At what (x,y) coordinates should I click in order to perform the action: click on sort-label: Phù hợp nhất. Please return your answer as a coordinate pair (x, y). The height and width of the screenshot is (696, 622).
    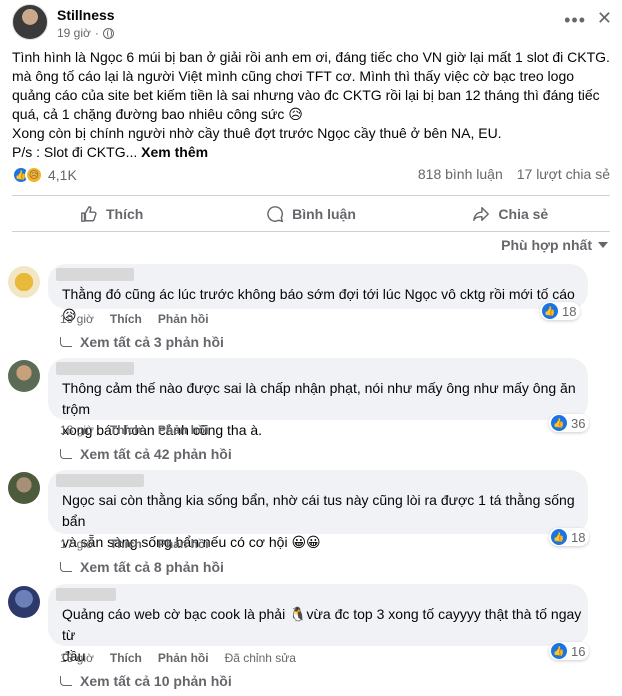
    Looking at the image, I should click on (546, 245).